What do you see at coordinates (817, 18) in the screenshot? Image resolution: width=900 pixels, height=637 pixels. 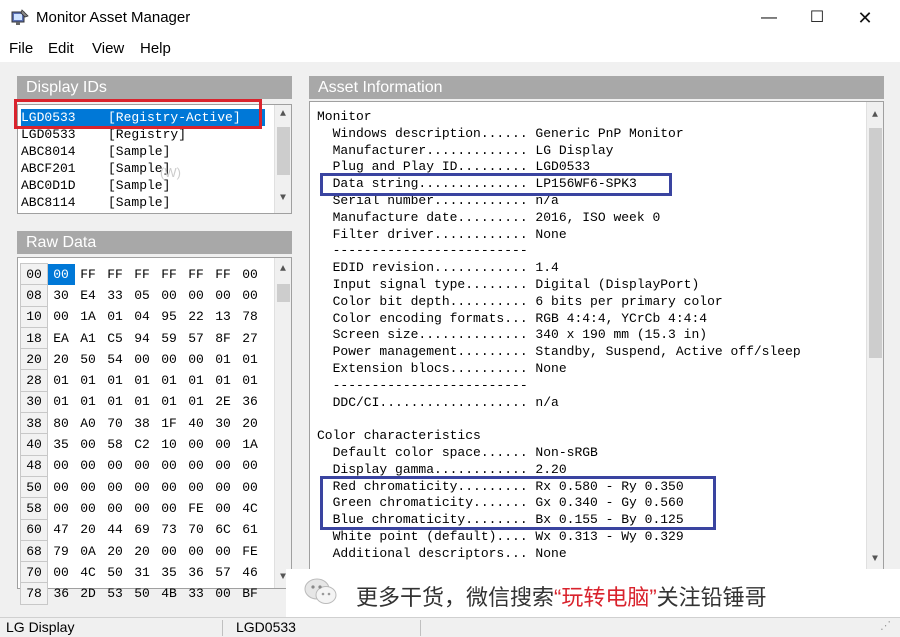 I see `maximize-button: ☐` at bounding box center [817, 18].